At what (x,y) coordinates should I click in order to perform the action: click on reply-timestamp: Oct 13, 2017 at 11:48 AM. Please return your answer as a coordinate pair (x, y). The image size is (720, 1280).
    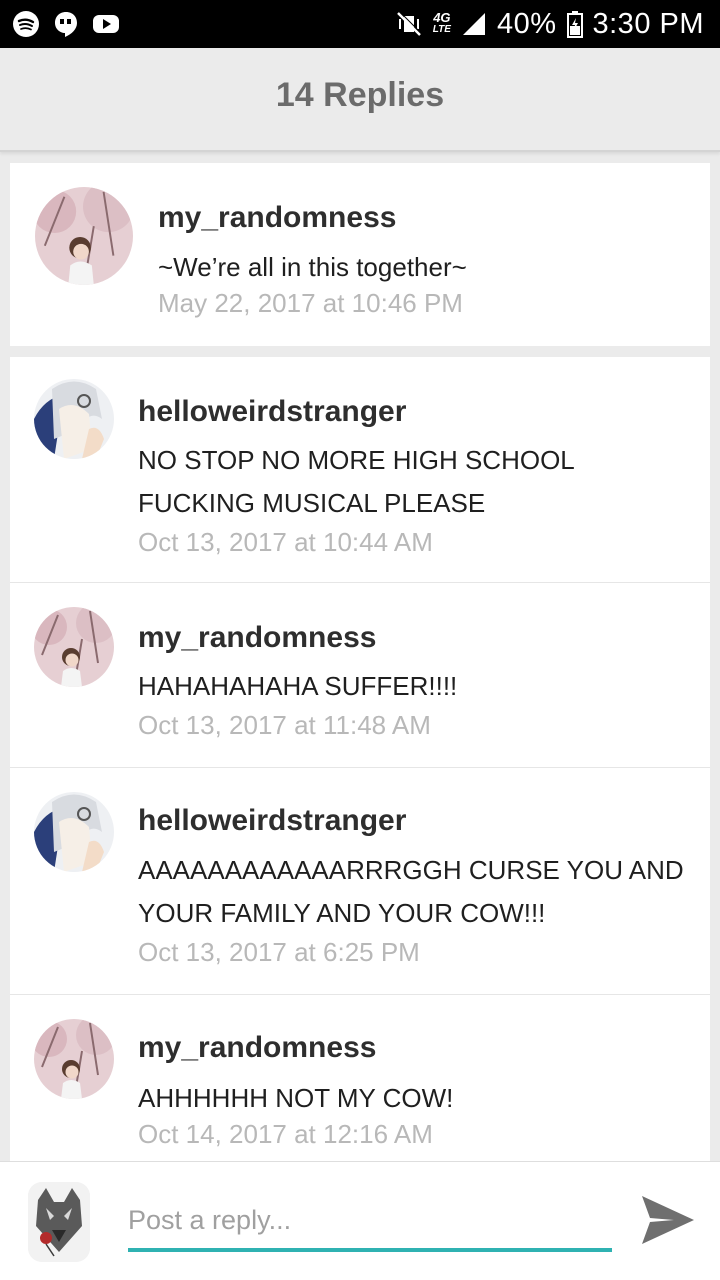
    Looking at the image, I should click on (284, 725).